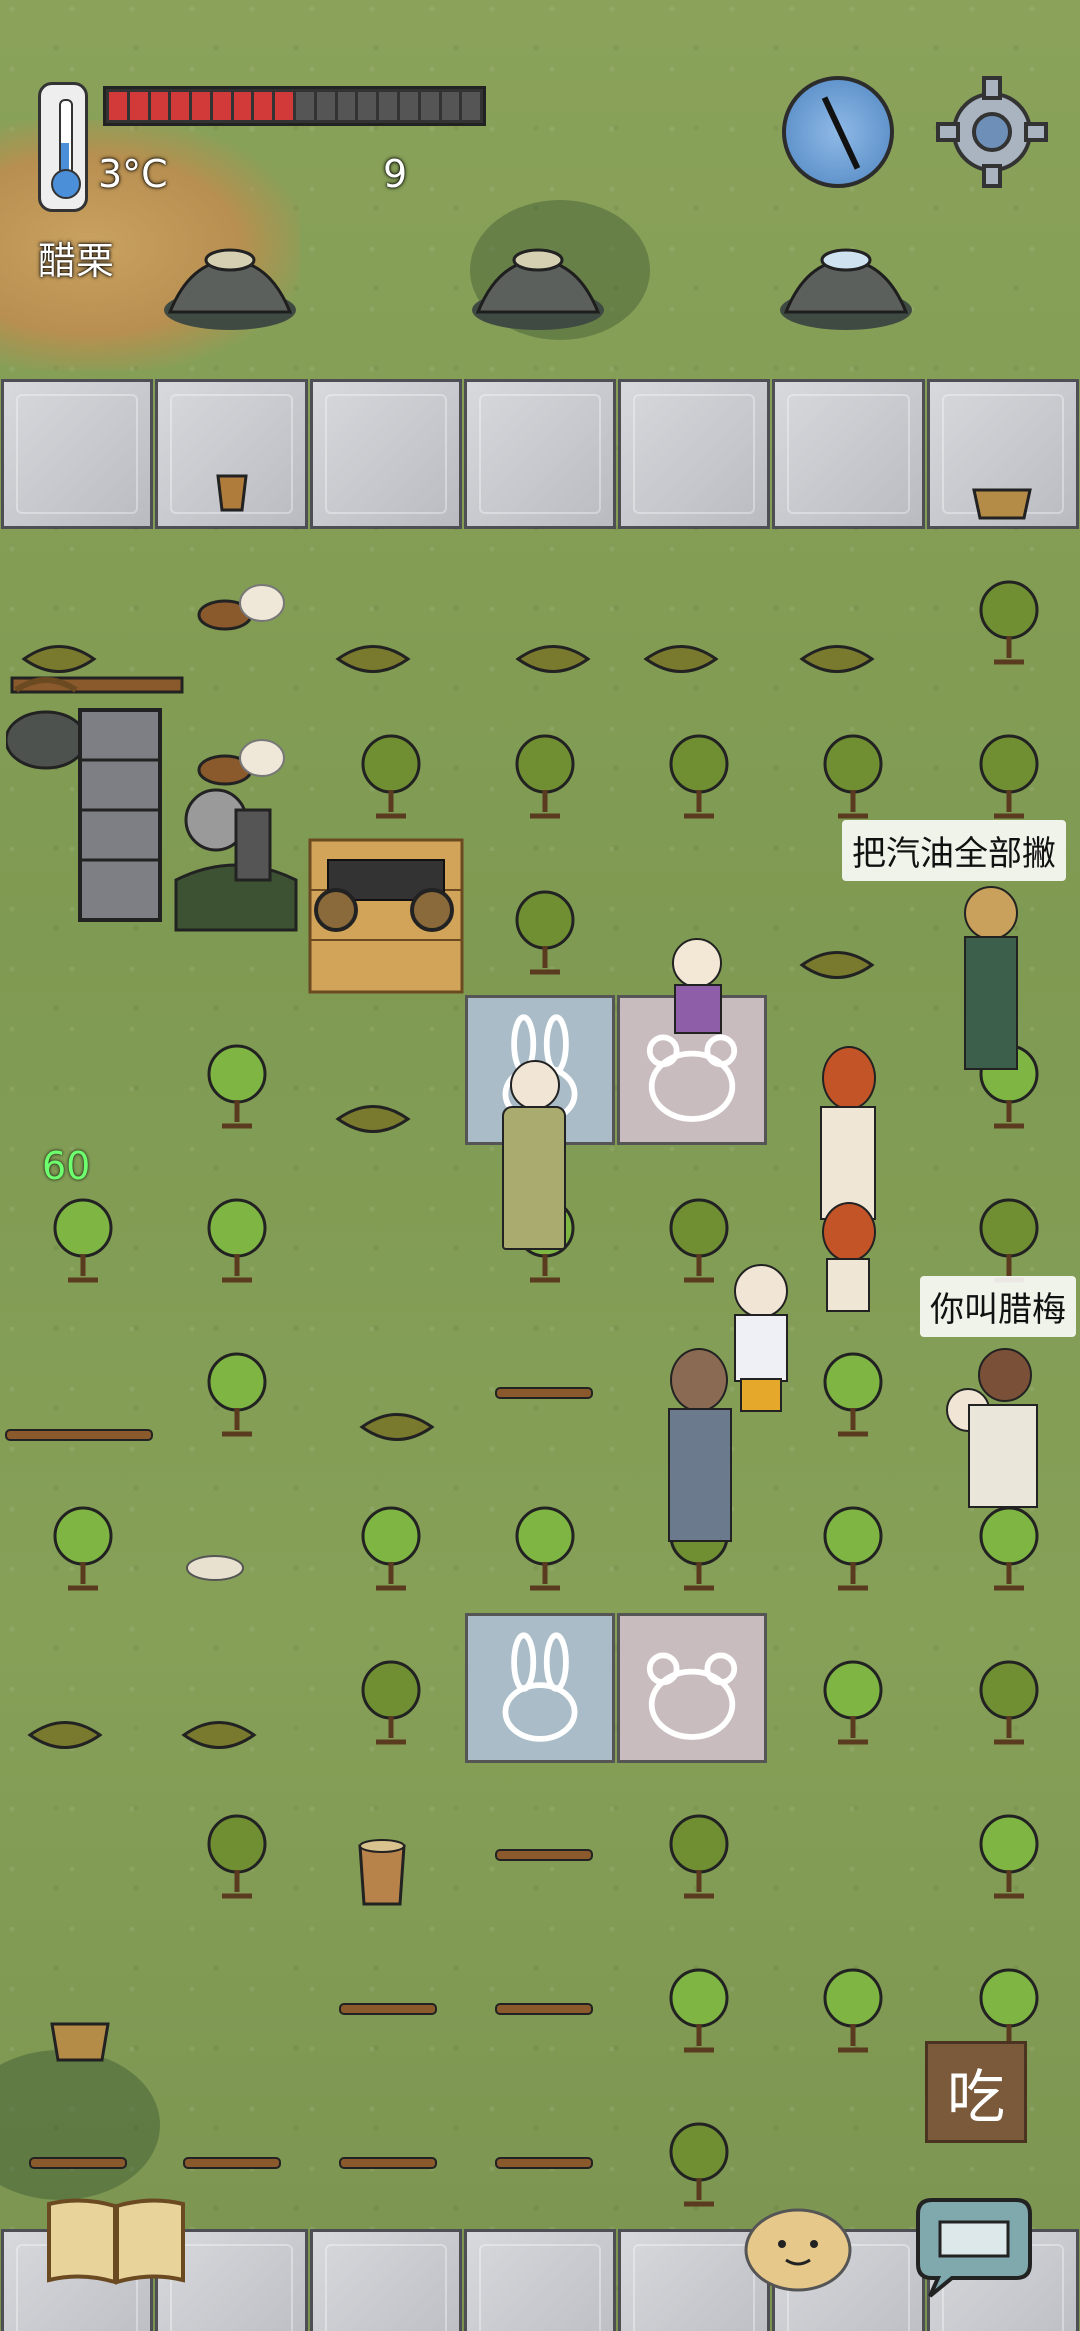 The width and height of the screenshot is (1080, 2331). I want to click on stone-pump, so click(236, 855).